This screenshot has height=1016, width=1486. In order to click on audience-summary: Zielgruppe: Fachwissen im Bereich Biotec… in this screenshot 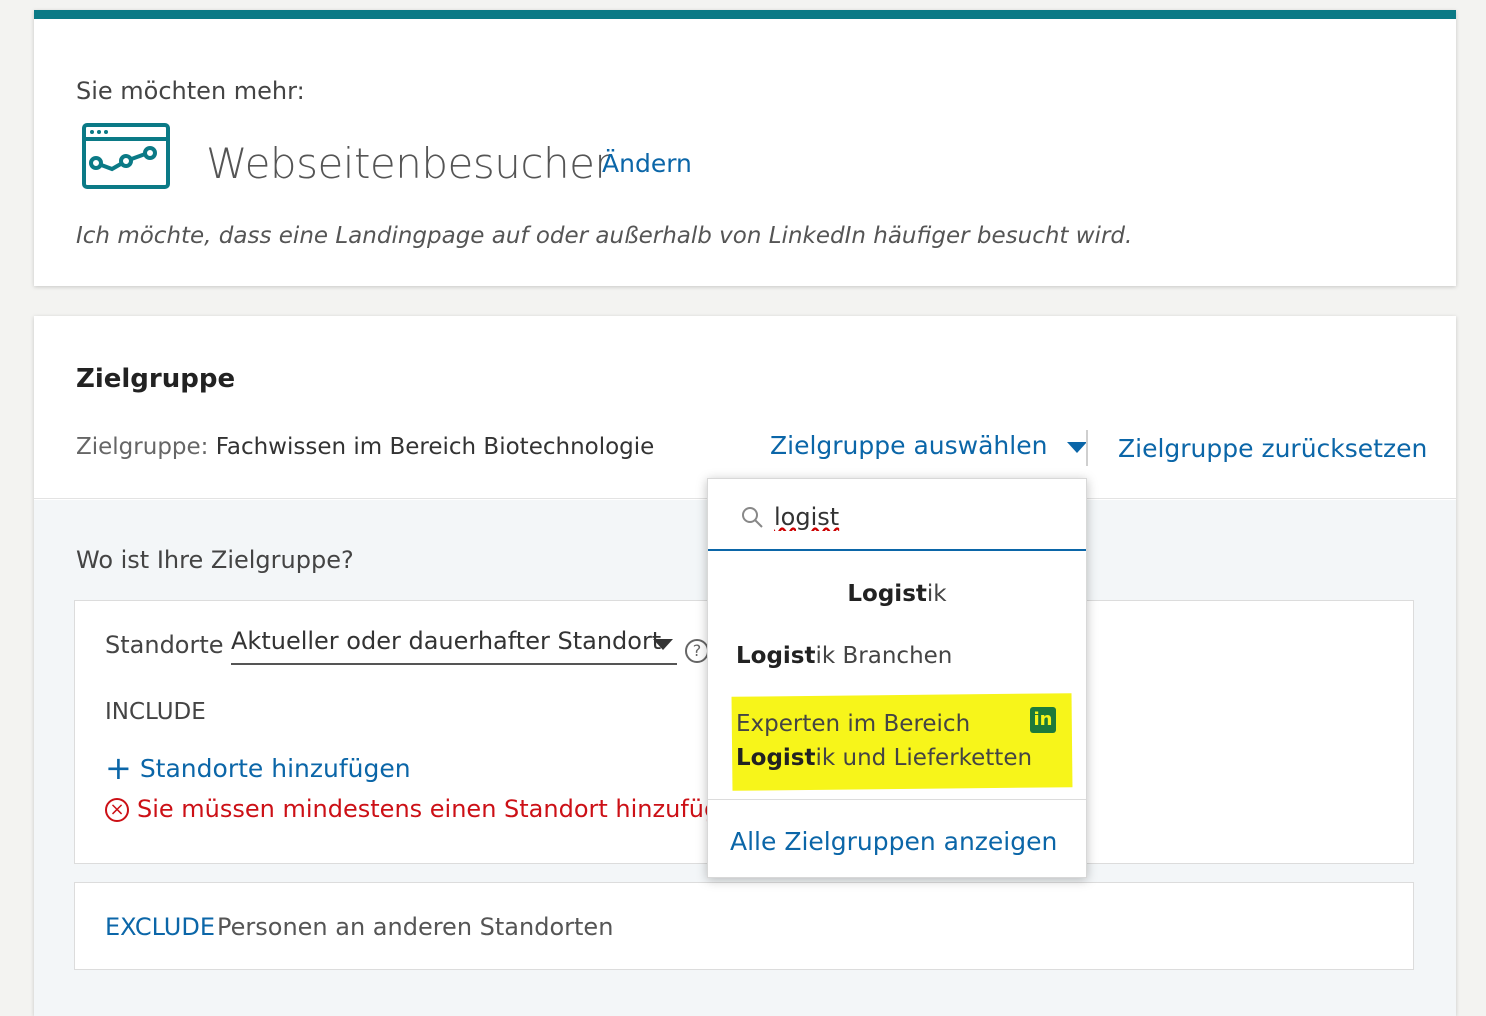, I will do `click(365, 447)`.